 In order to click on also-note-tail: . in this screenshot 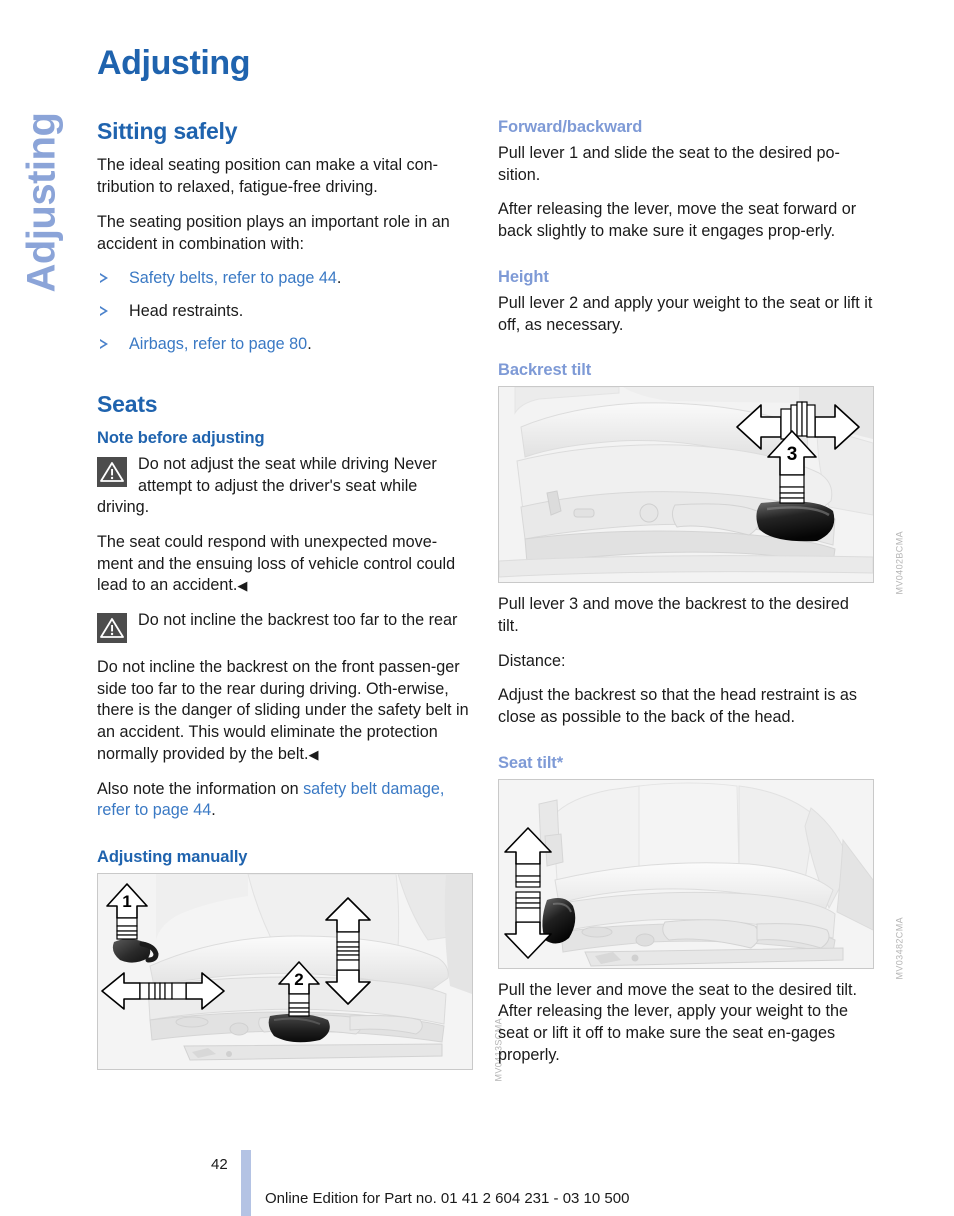, I will do `click(213, 810)`.